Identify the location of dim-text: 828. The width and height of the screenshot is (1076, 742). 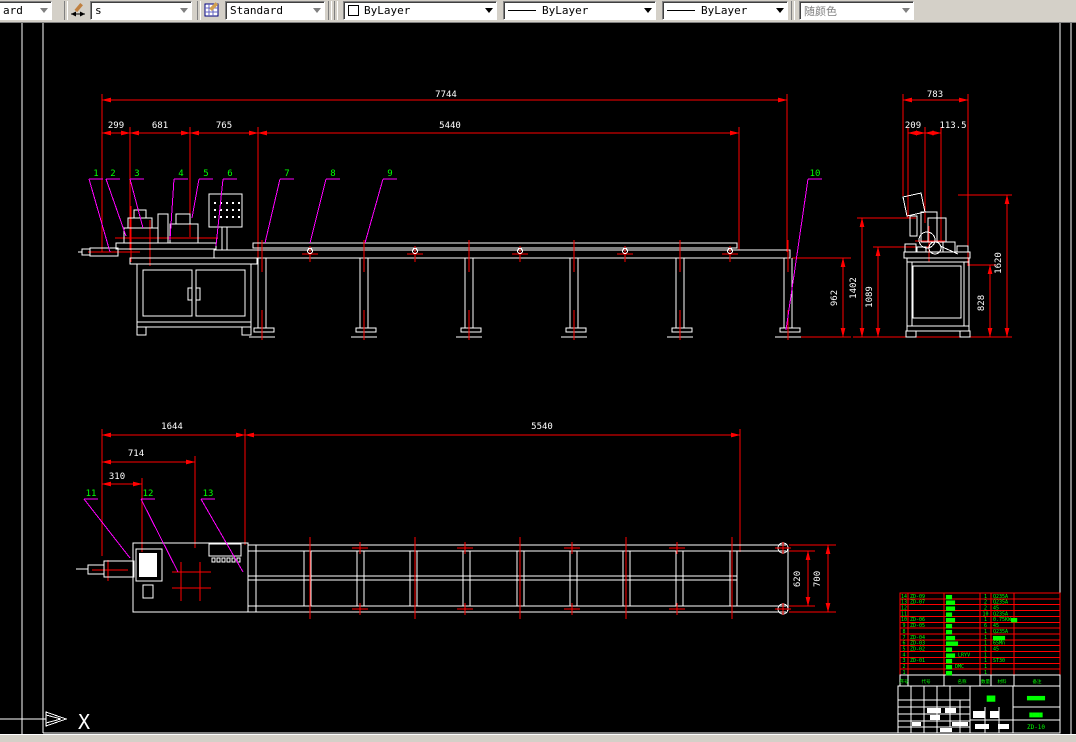
(982, 303).